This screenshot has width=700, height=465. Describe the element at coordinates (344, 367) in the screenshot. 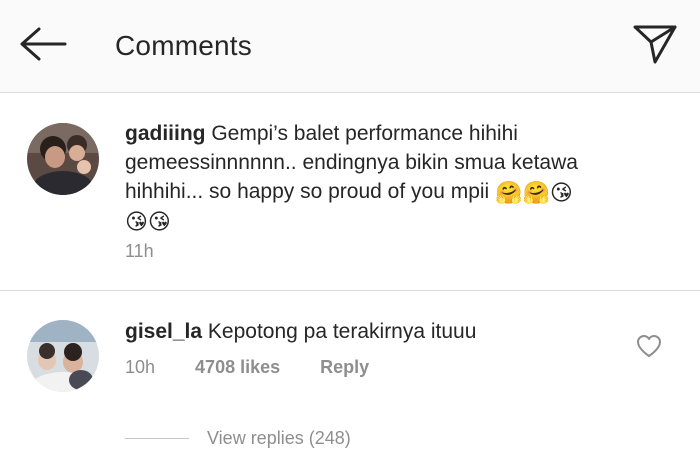

I see `reply-button: Reply` at that location.